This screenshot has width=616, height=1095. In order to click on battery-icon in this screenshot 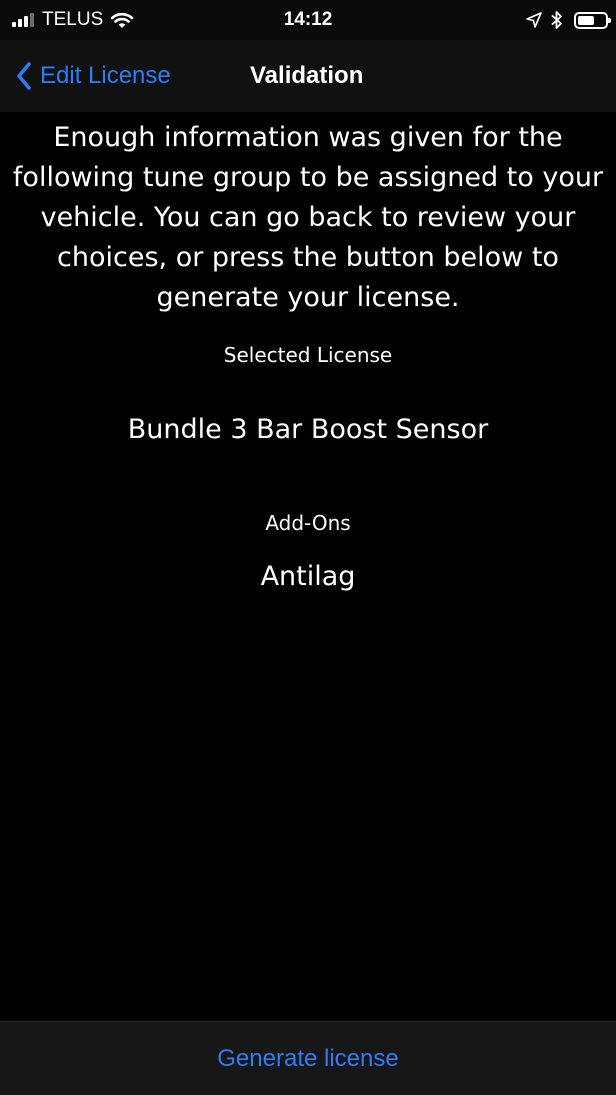, I will do `click(592, 20)`.